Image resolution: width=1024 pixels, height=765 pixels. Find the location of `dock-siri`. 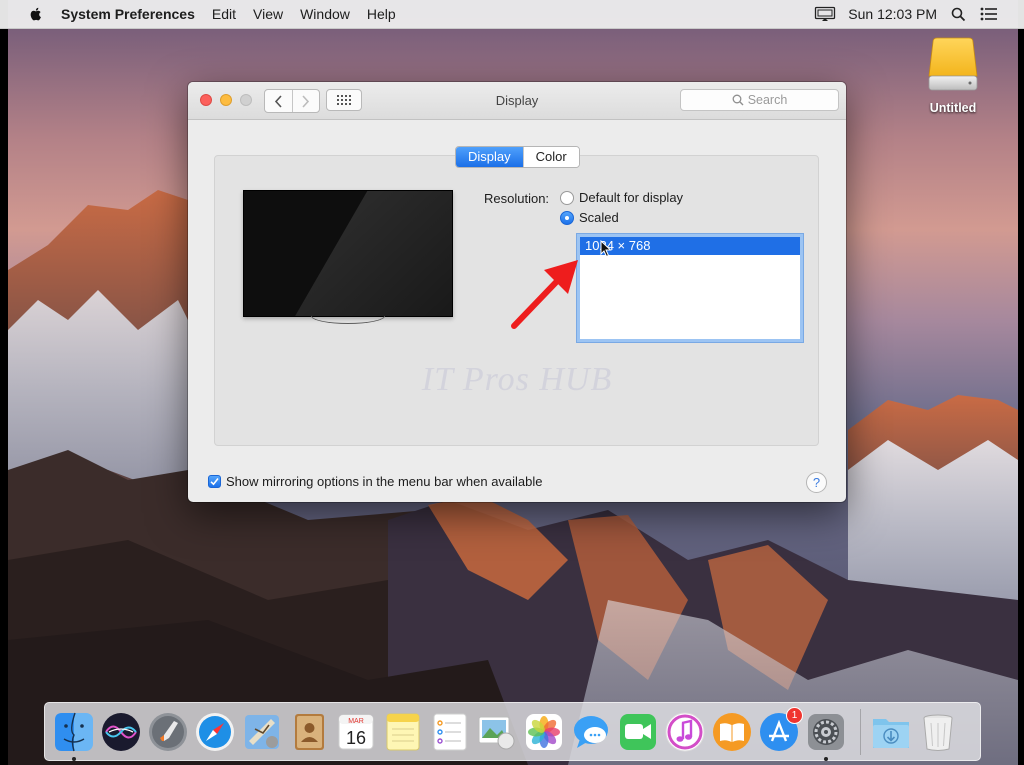

dock-siri is located at coordinates (121, 732).